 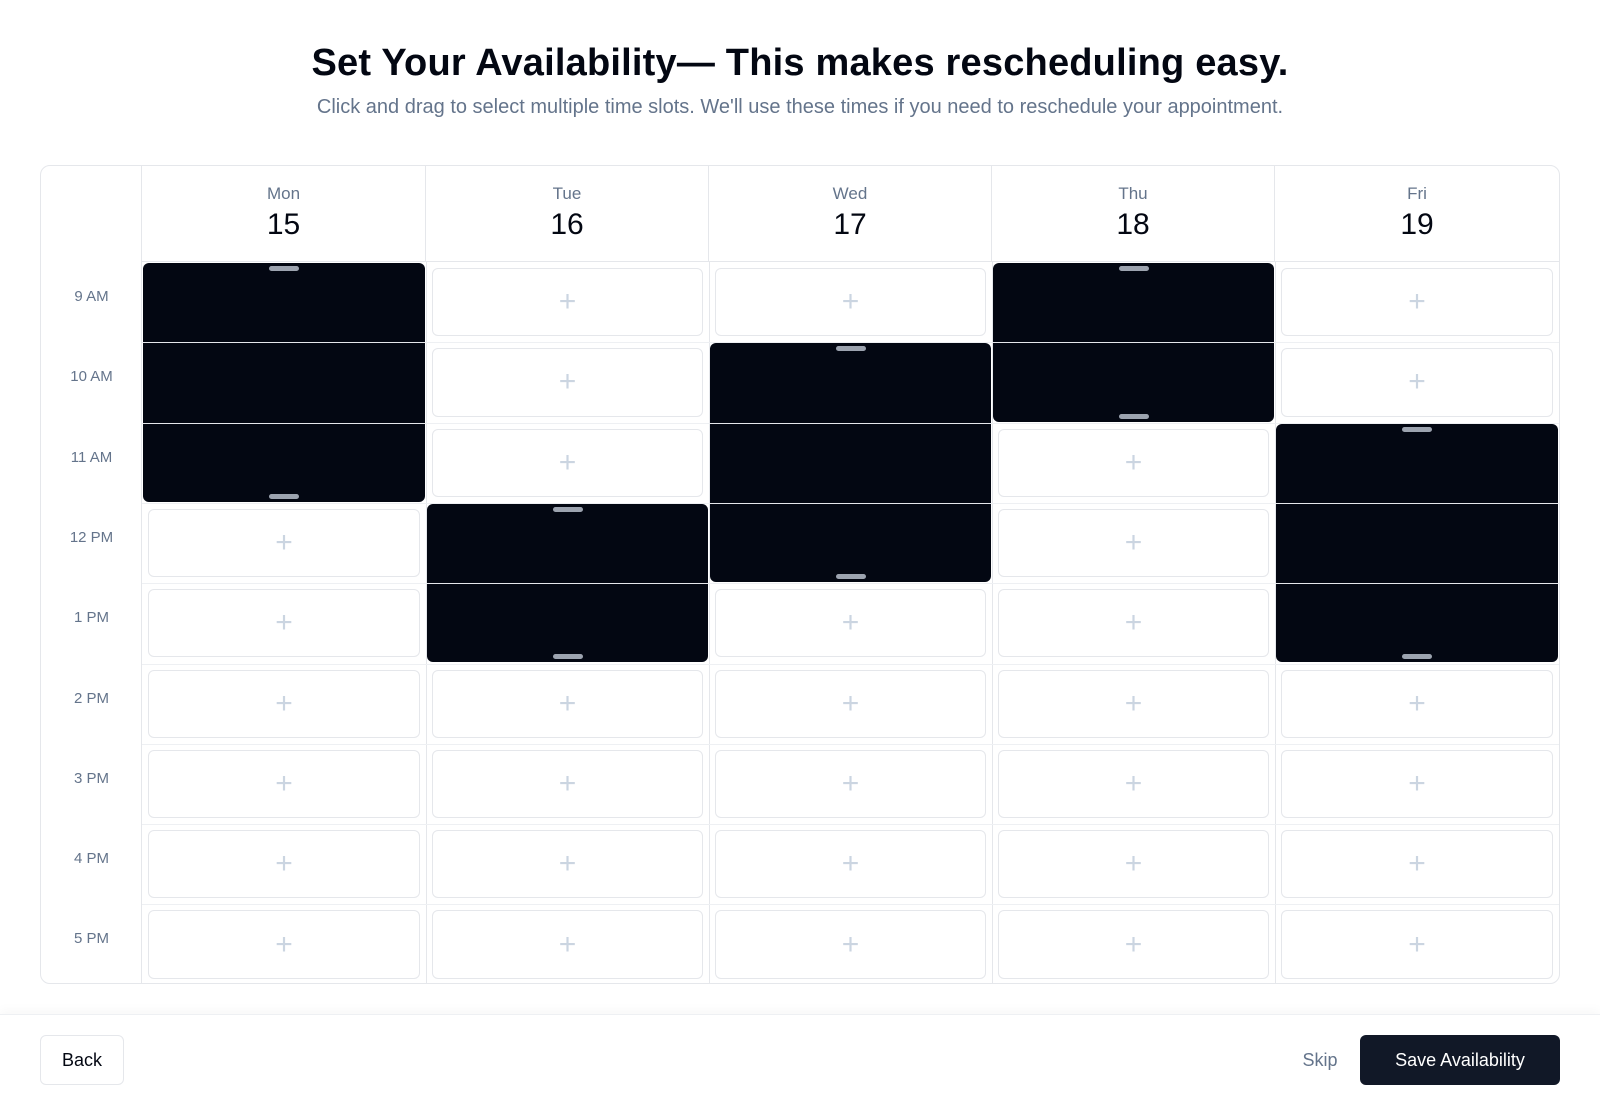 What do you see at coordinates (1320, 1060) in the screenshot?
I see `skip-button: Skip` at bounding box center [1320, 1060].